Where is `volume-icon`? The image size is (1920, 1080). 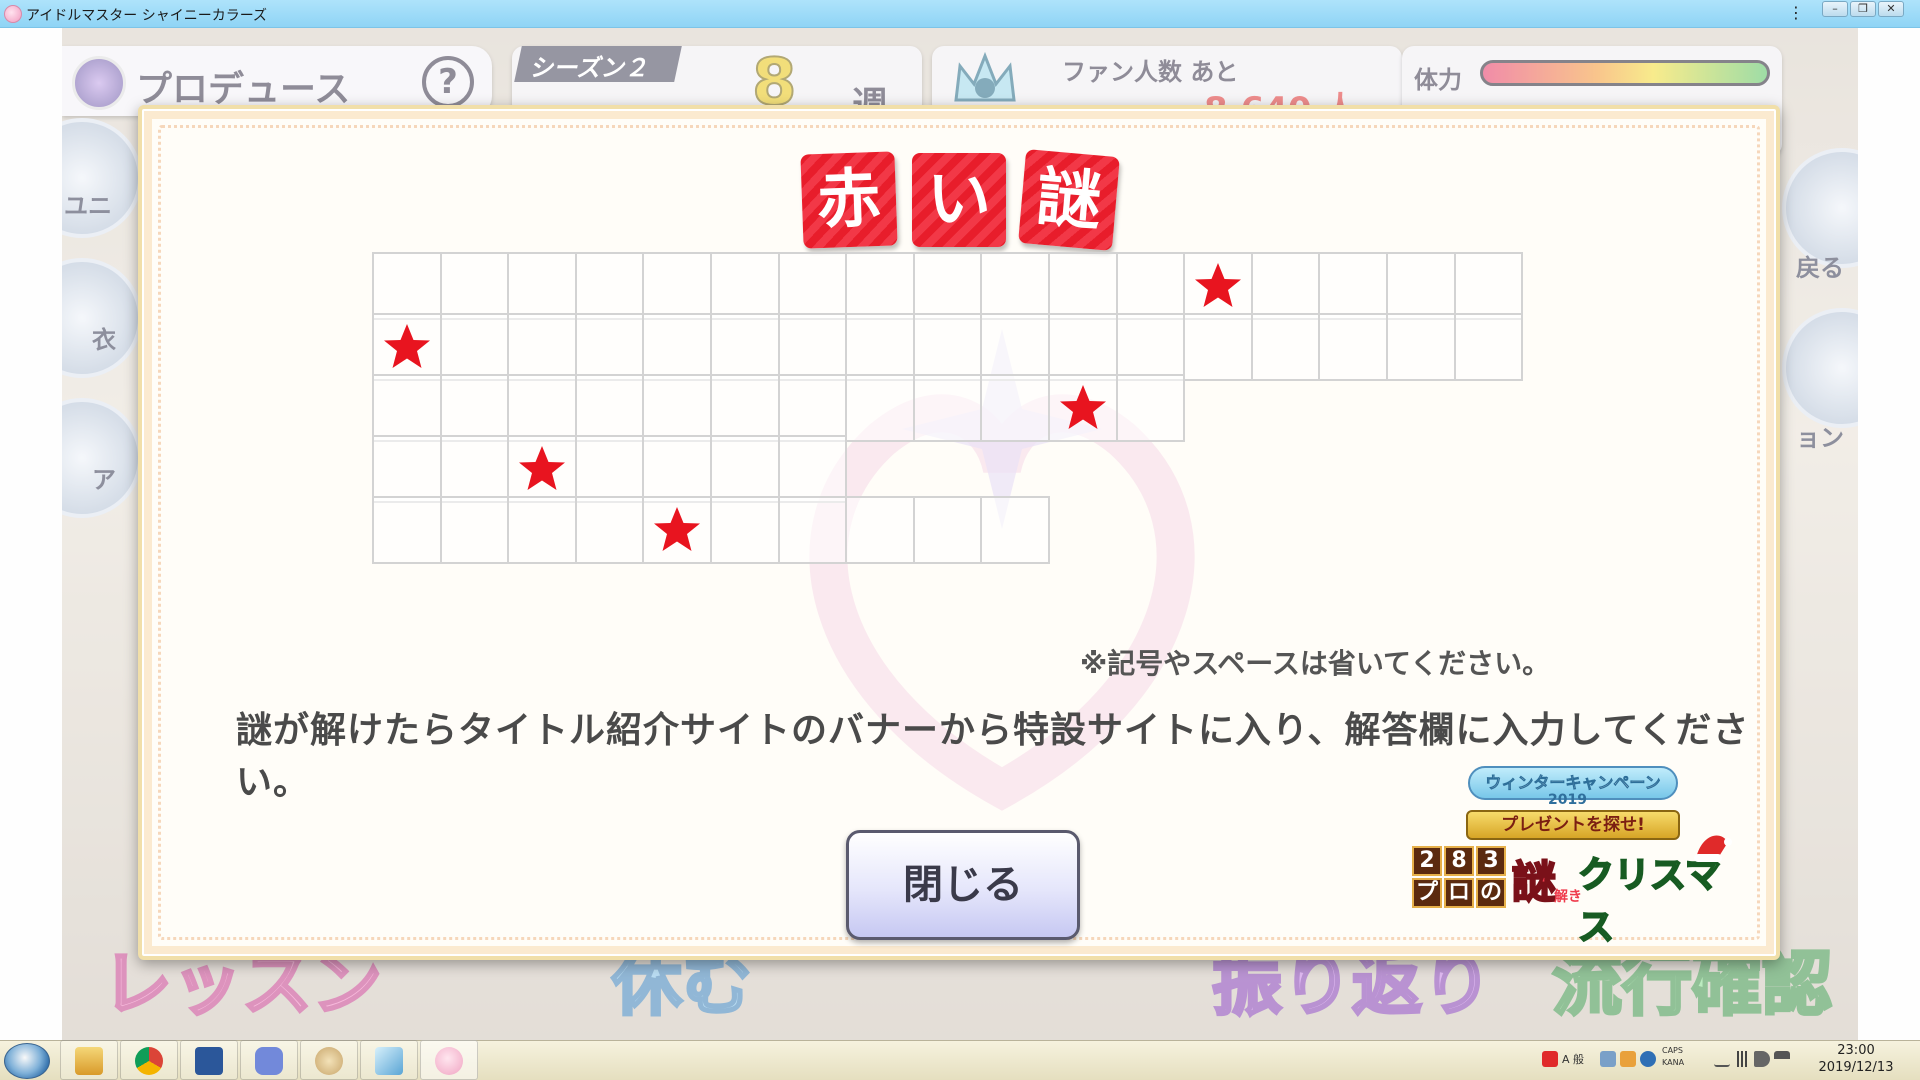
volume-icon is located at coordinates (1762, 1059).